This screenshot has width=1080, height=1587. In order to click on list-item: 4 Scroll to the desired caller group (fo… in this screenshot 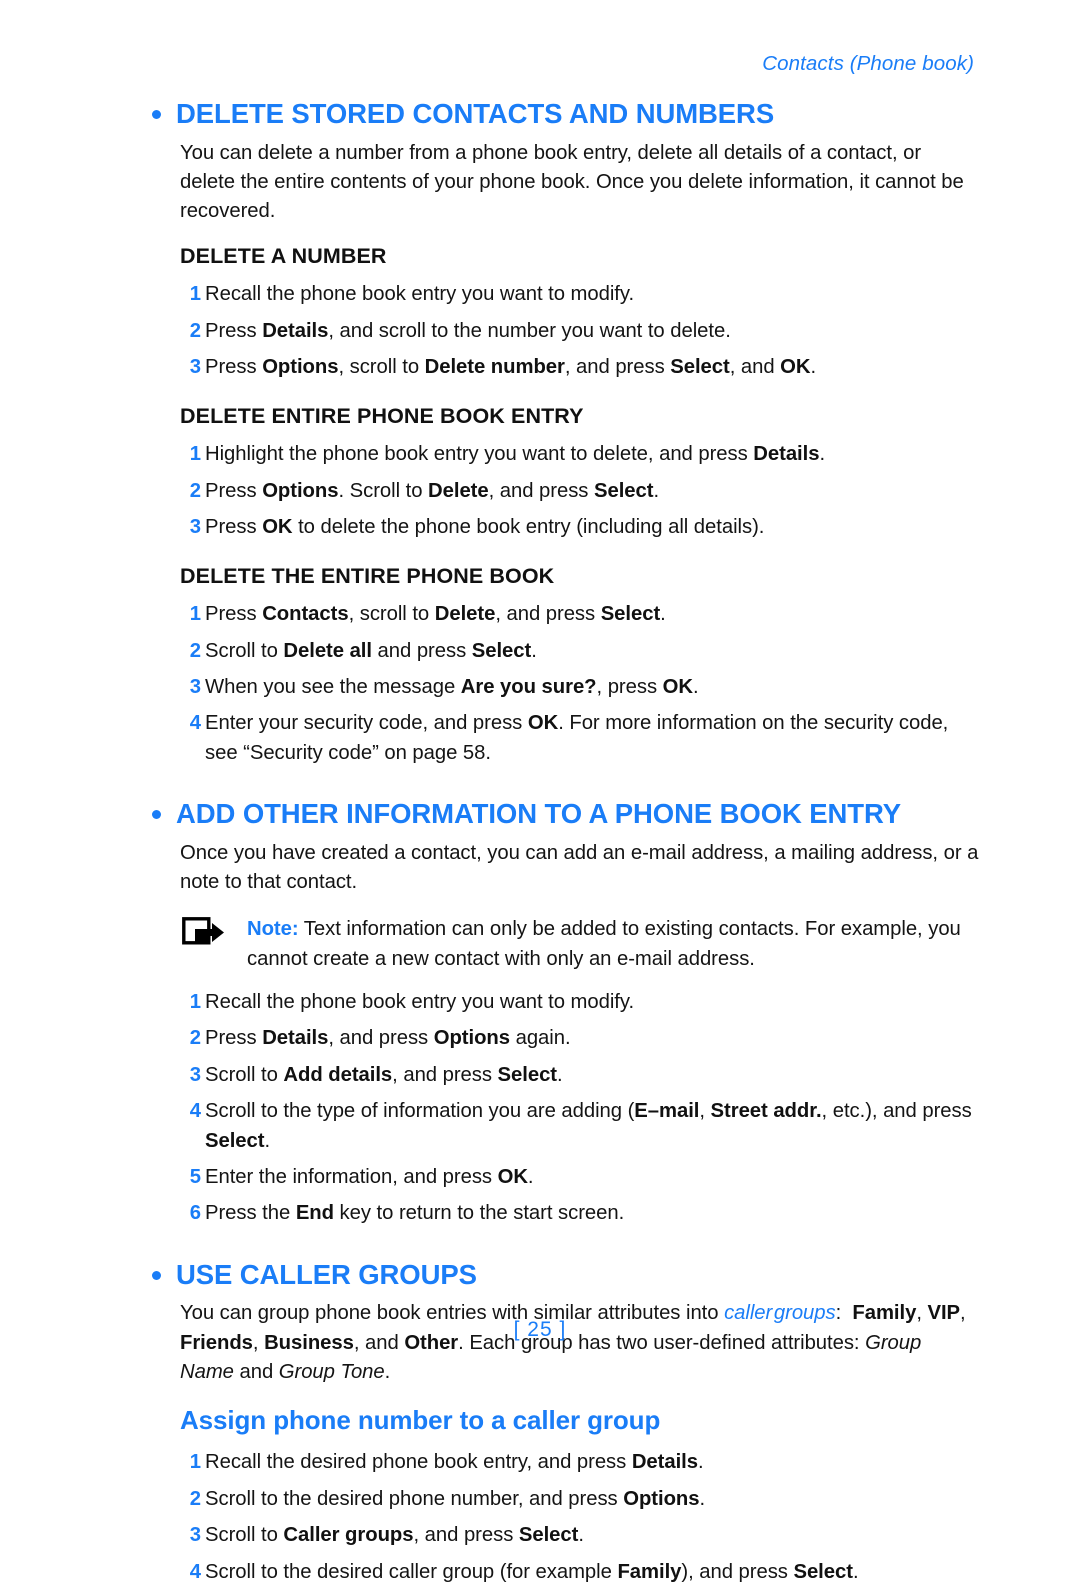, I will do `click(566, 1572)`.